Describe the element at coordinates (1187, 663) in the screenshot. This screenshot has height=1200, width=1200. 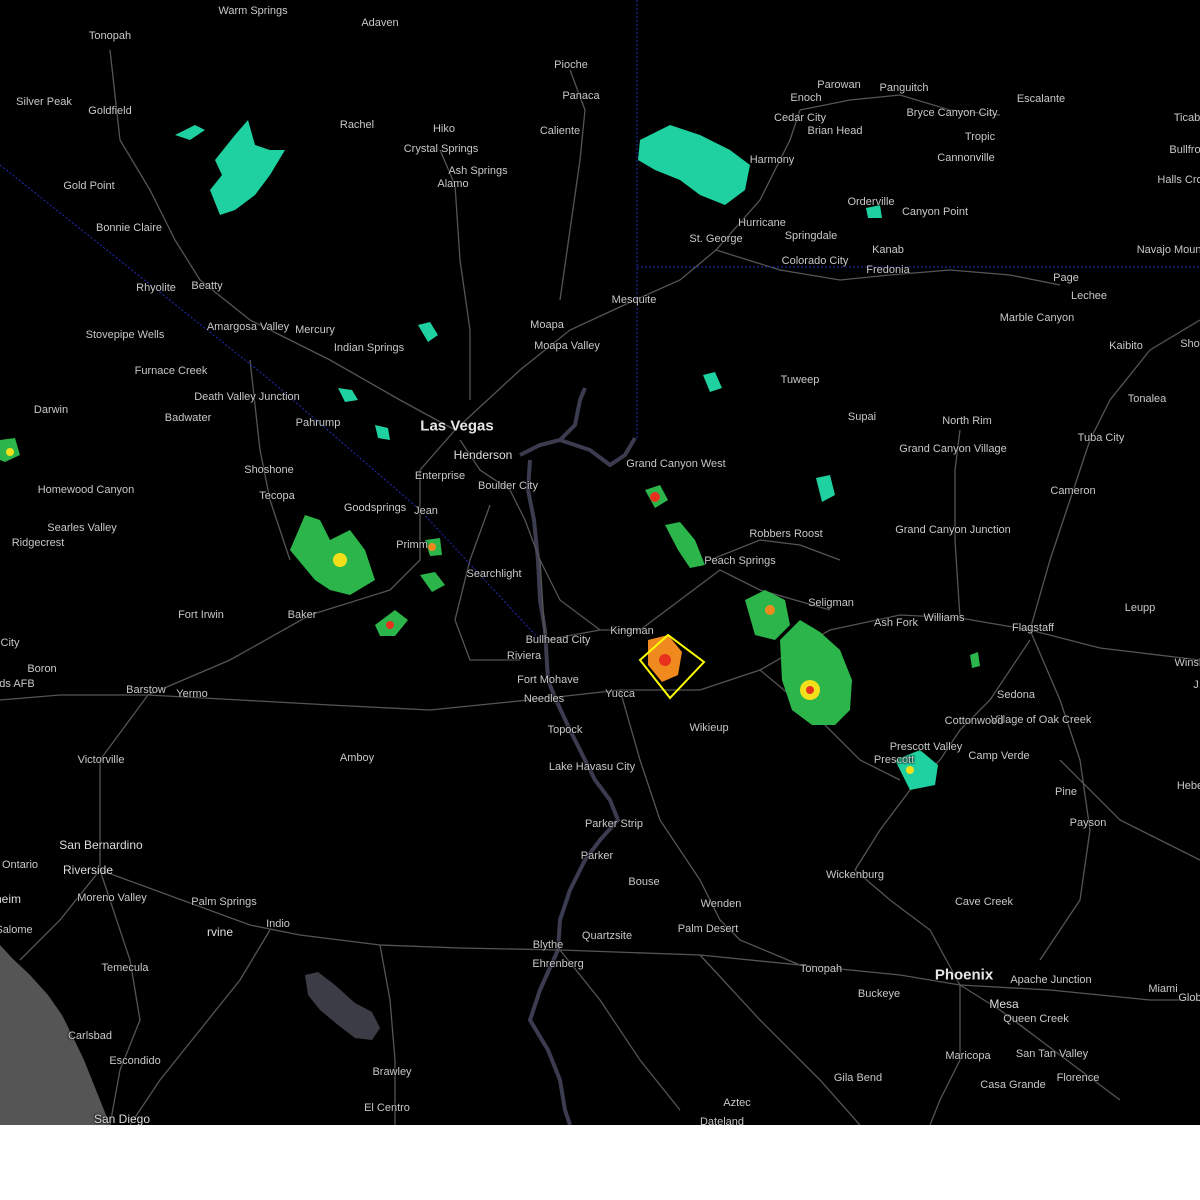
I see `city-label: Winsl` at that location.